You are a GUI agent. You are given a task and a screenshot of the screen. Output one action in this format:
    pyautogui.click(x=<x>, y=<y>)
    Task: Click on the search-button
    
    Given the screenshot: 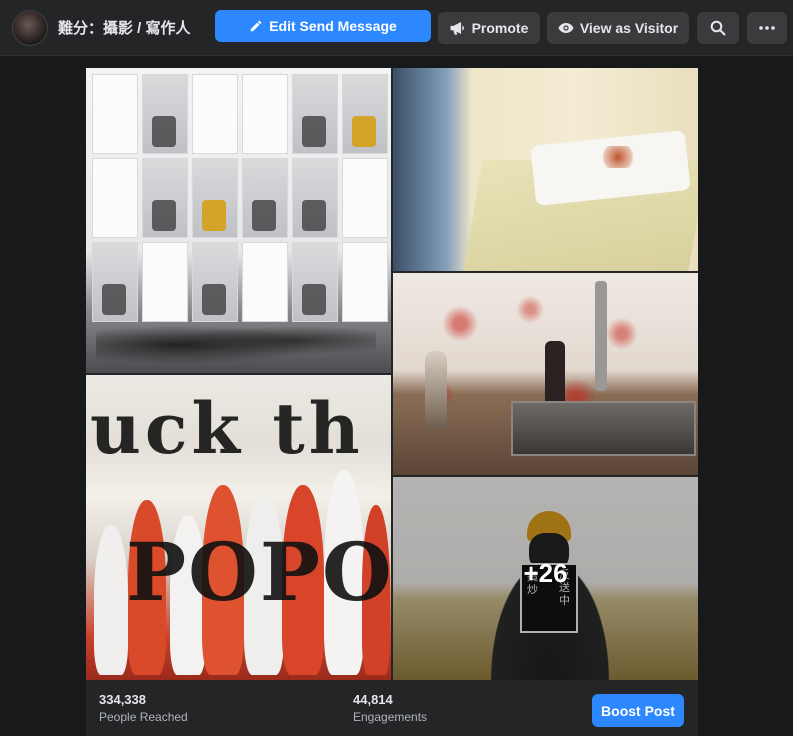 What is the action you would take?
    pyautogui.click(x=718, y=28)
    